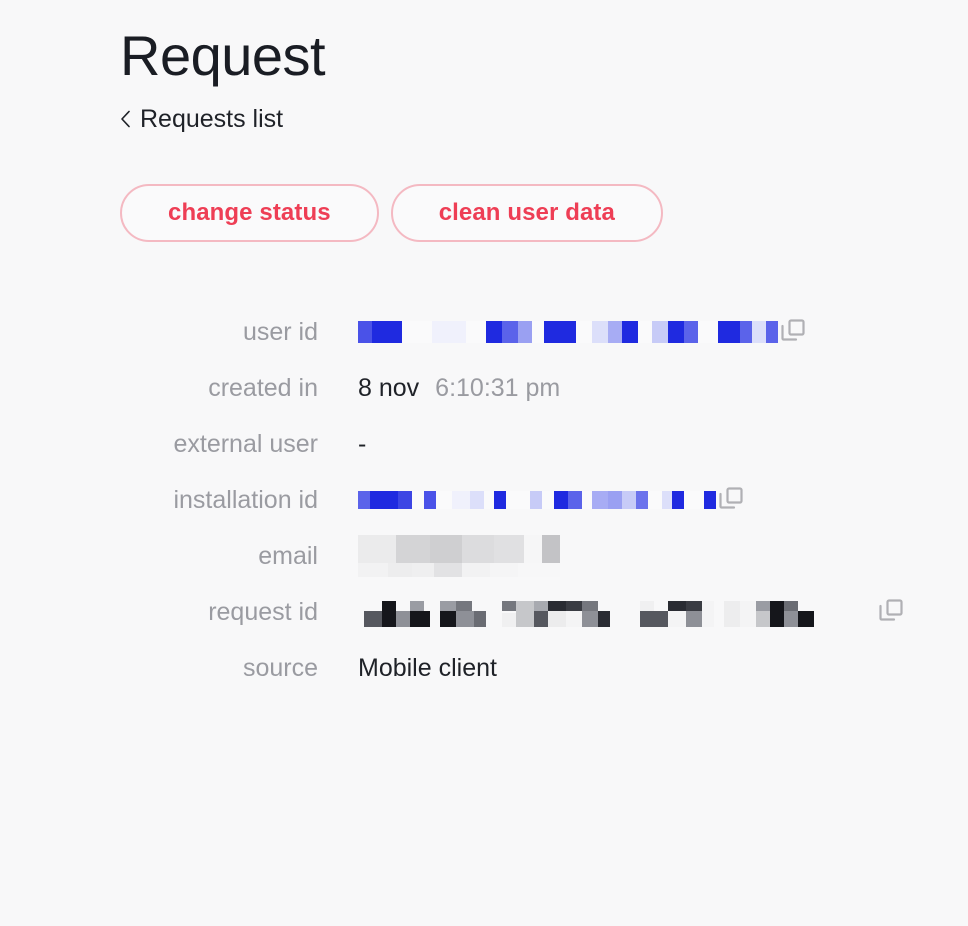 The height and width of the screenshot is (926, 968). Describe the element at coordinates (125, 119) in the screenshot. I see `chevron-left-icon` at that location.